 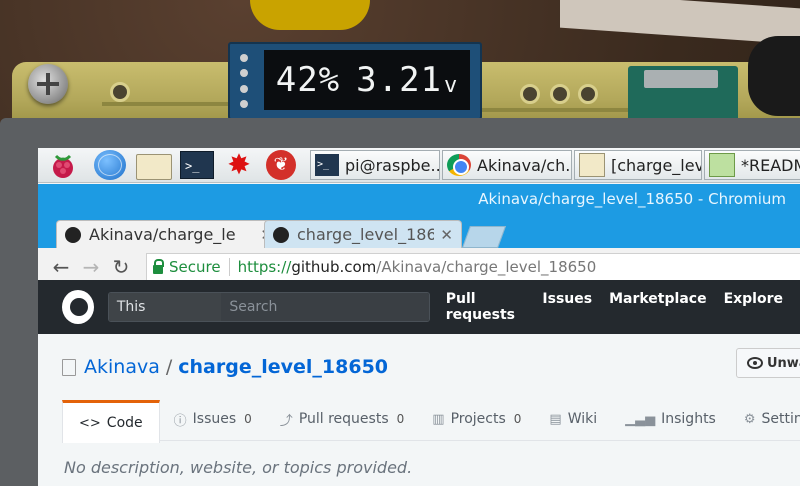 I want to click on chromium-icon, so click(x=459, y=165).